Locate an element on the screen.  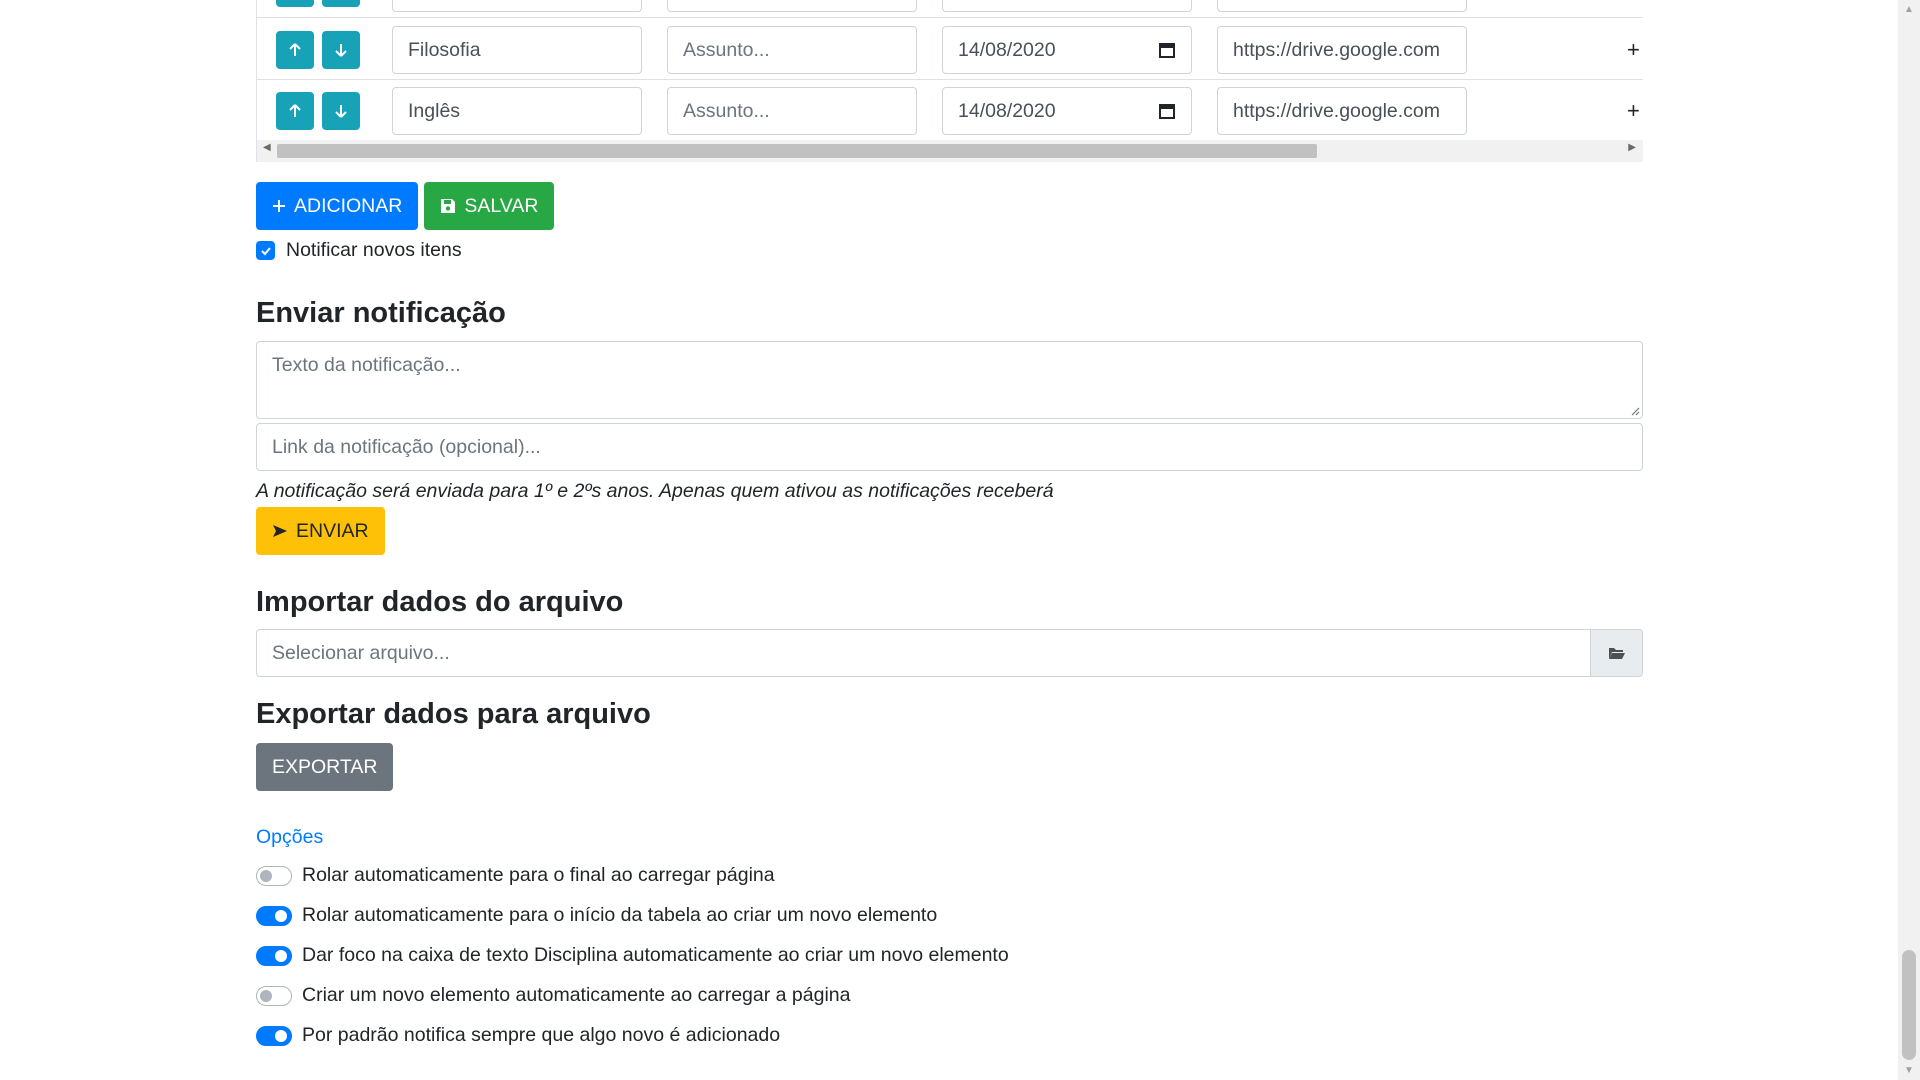
scroll-left-arrow-icon: ◀ is located at coordinates (267, 147).